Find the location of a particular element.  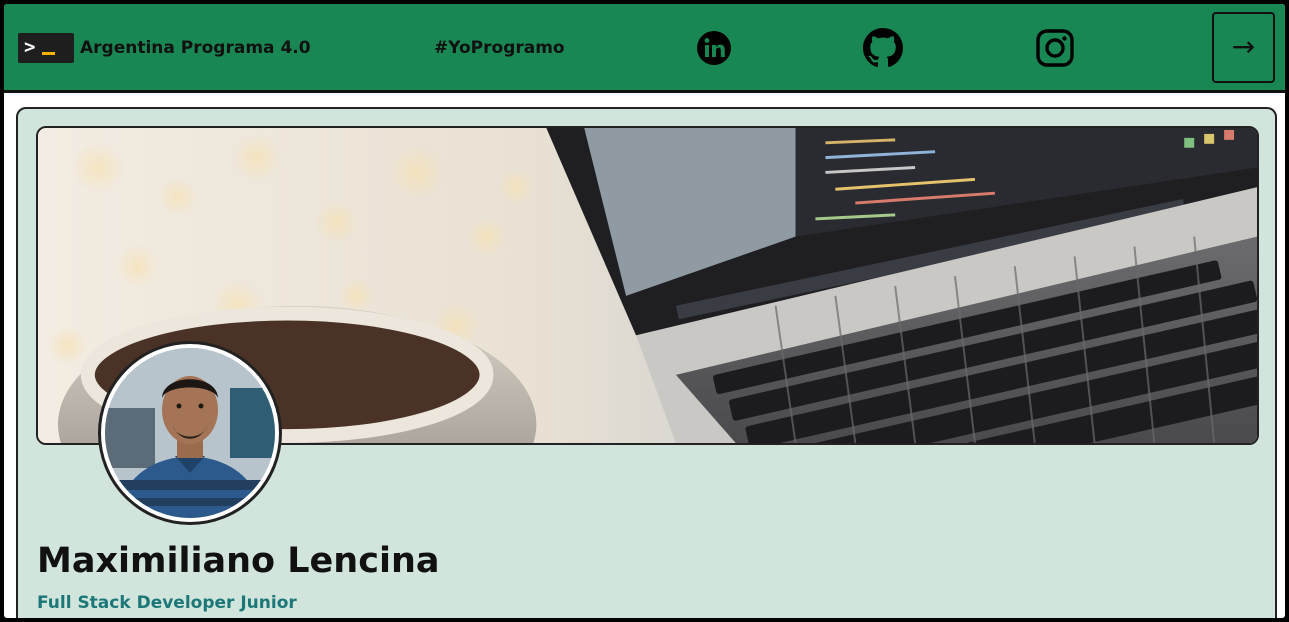

arrow-right-icon: → is located at coordinates (1243, 46).